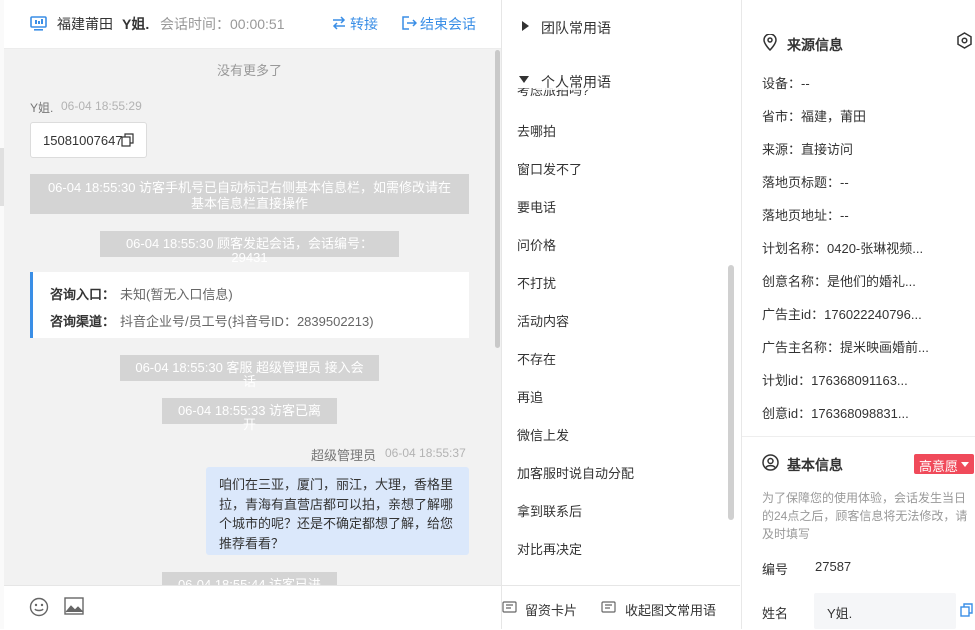 This screenshot has height=630, width=975. Describe the element at coordinates (549, 168) in the screenshot. I see `phrase-item: 窗口发不了` at that location.